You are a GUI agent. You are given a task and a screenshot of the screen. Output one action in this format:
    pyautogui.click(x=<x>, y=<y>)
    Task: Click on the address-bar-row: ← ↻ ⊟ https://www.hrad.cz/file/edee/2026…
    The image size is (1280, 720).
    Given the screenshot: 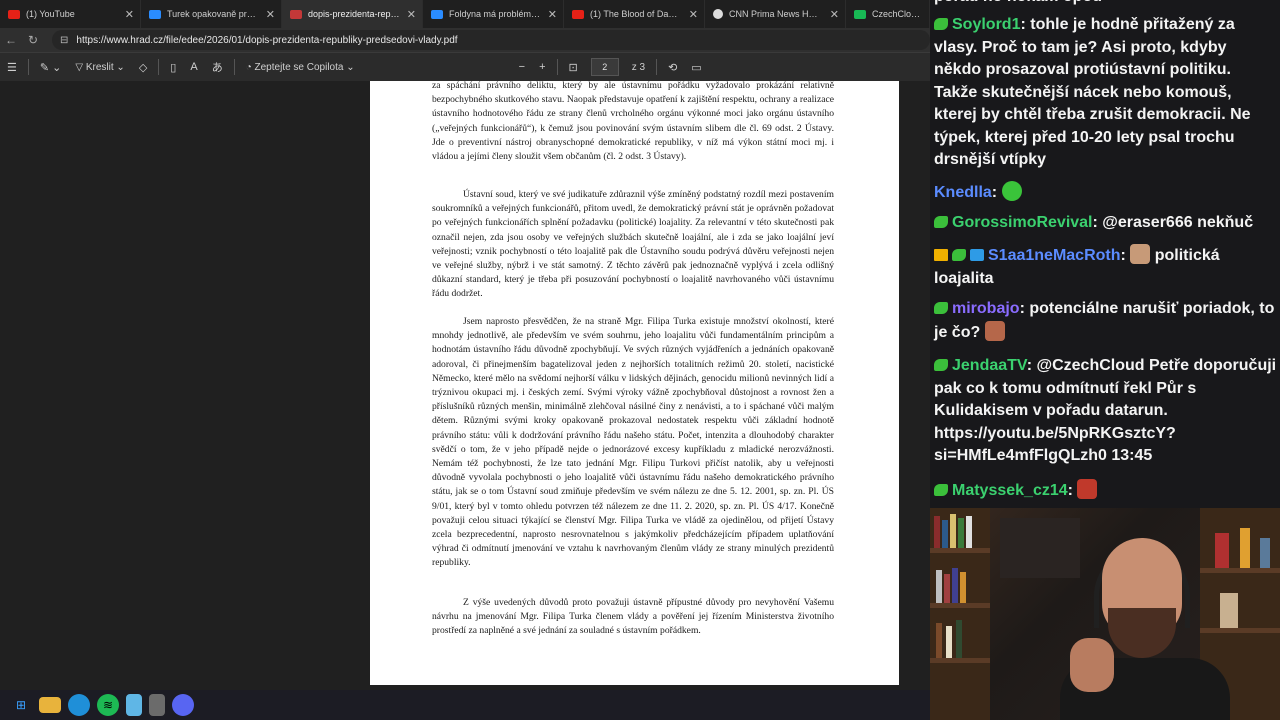 What is the action you would take?
    pyautogui.click(x=465, y=40)
    